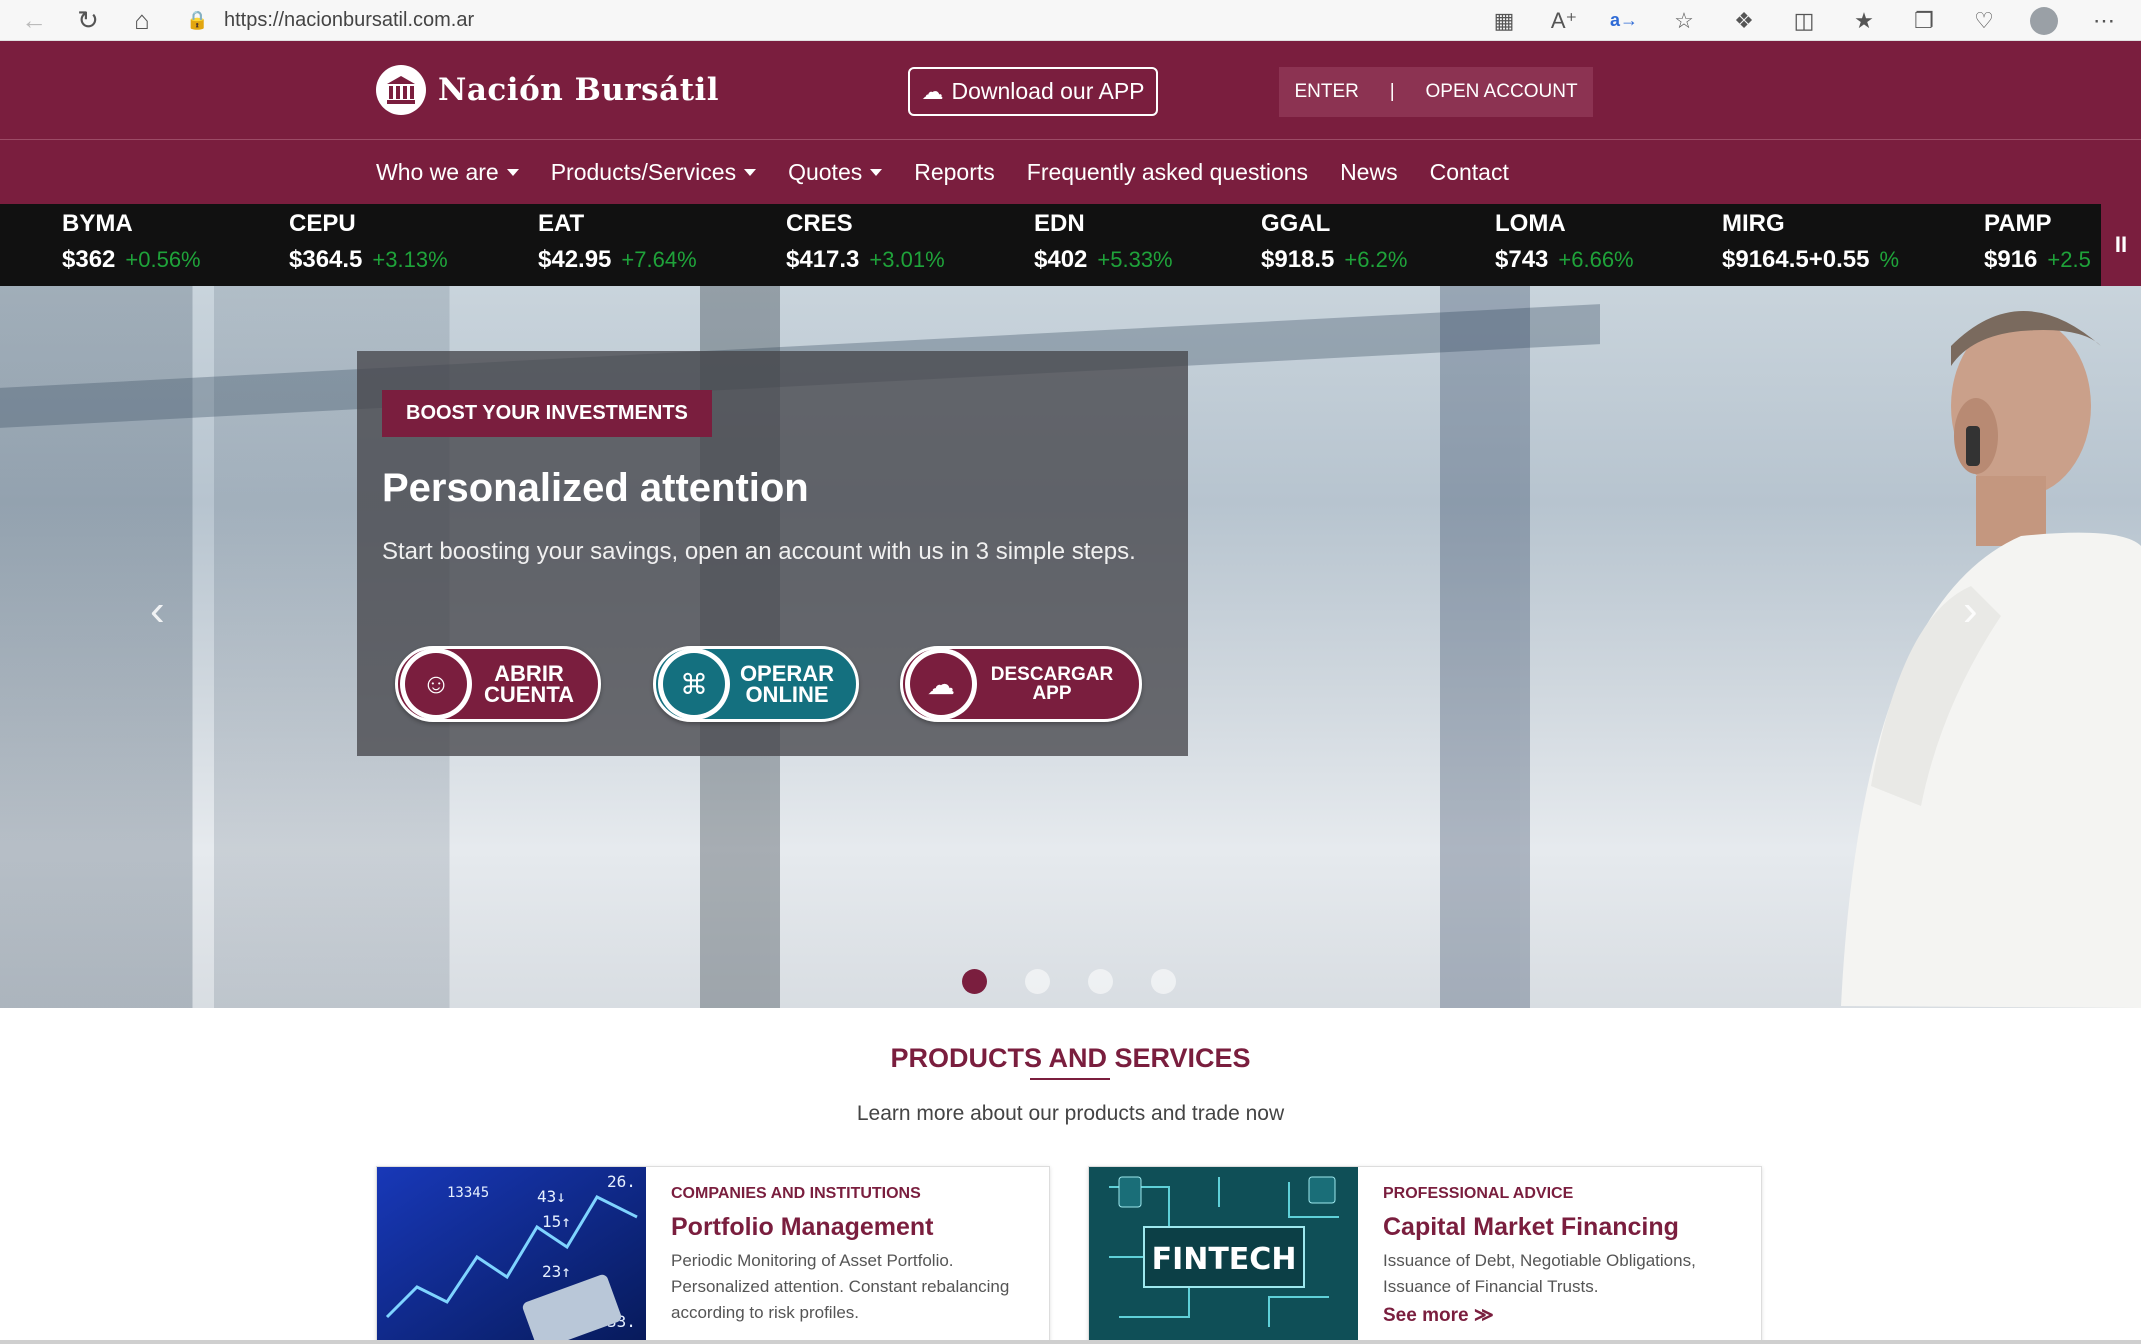 The image size is (2141, 1344). Describe the element at coordinates (836, 20) in the screenshot. I see `address-bar: 🔒 https://nacionbursatil.com.ar` at that location.